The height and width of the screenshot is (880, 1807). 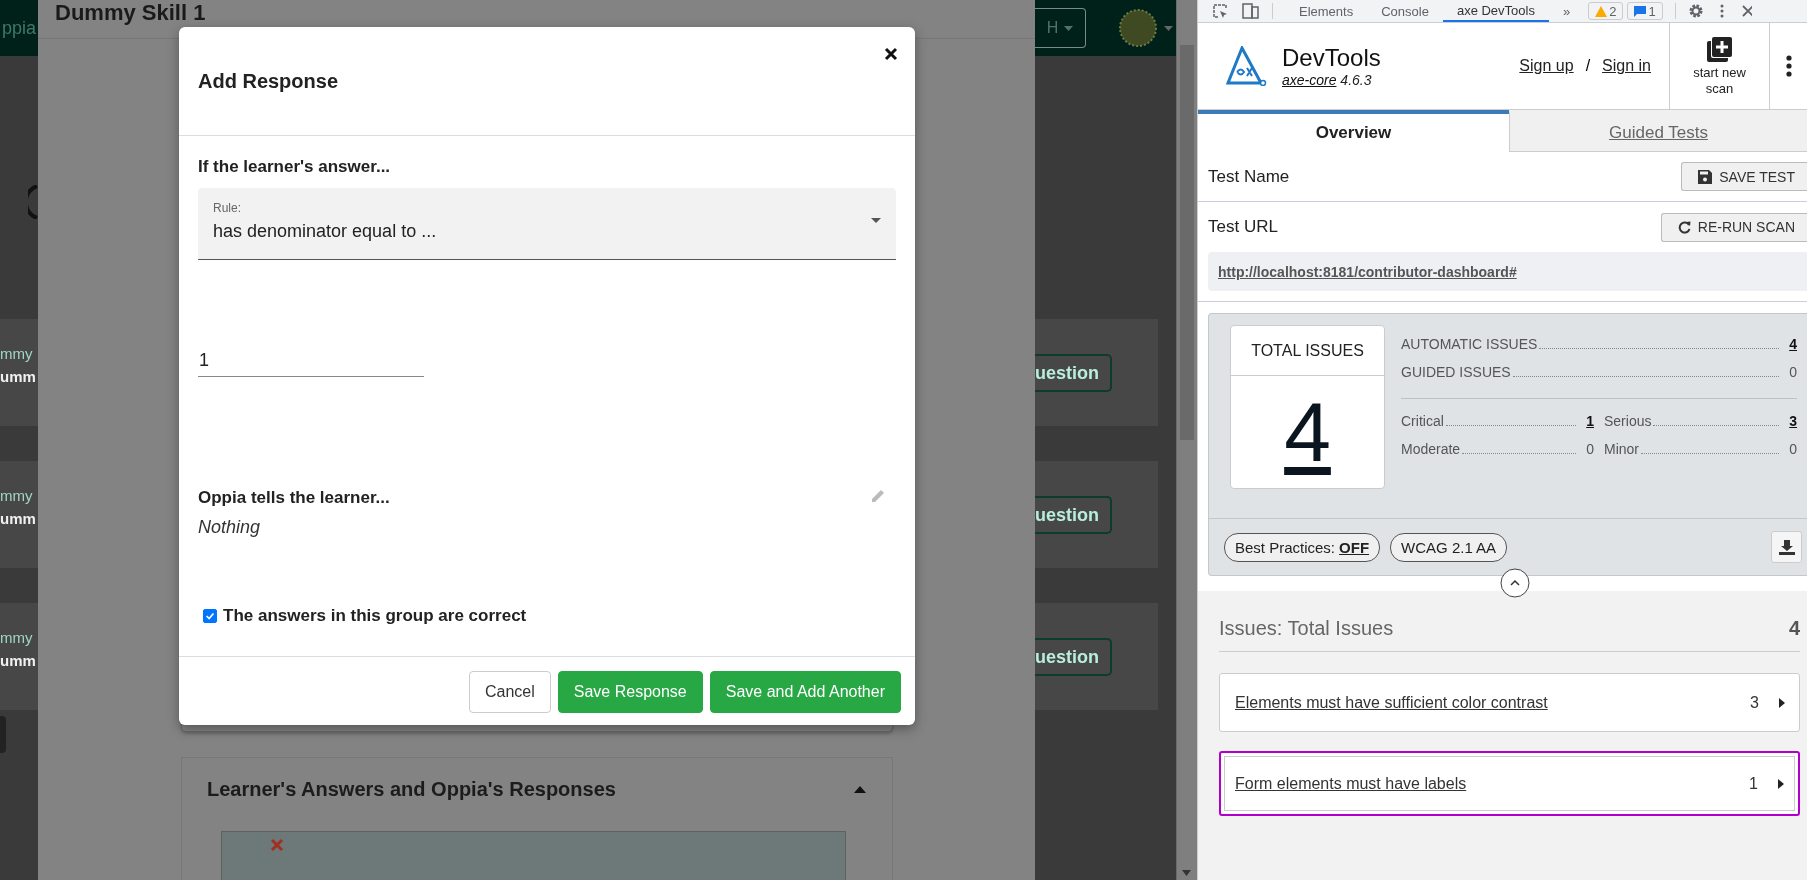 What do you see at coordinates (1515, 583) in the screenshot?
I see `collapse-button` at bounding box center [1515, 583].